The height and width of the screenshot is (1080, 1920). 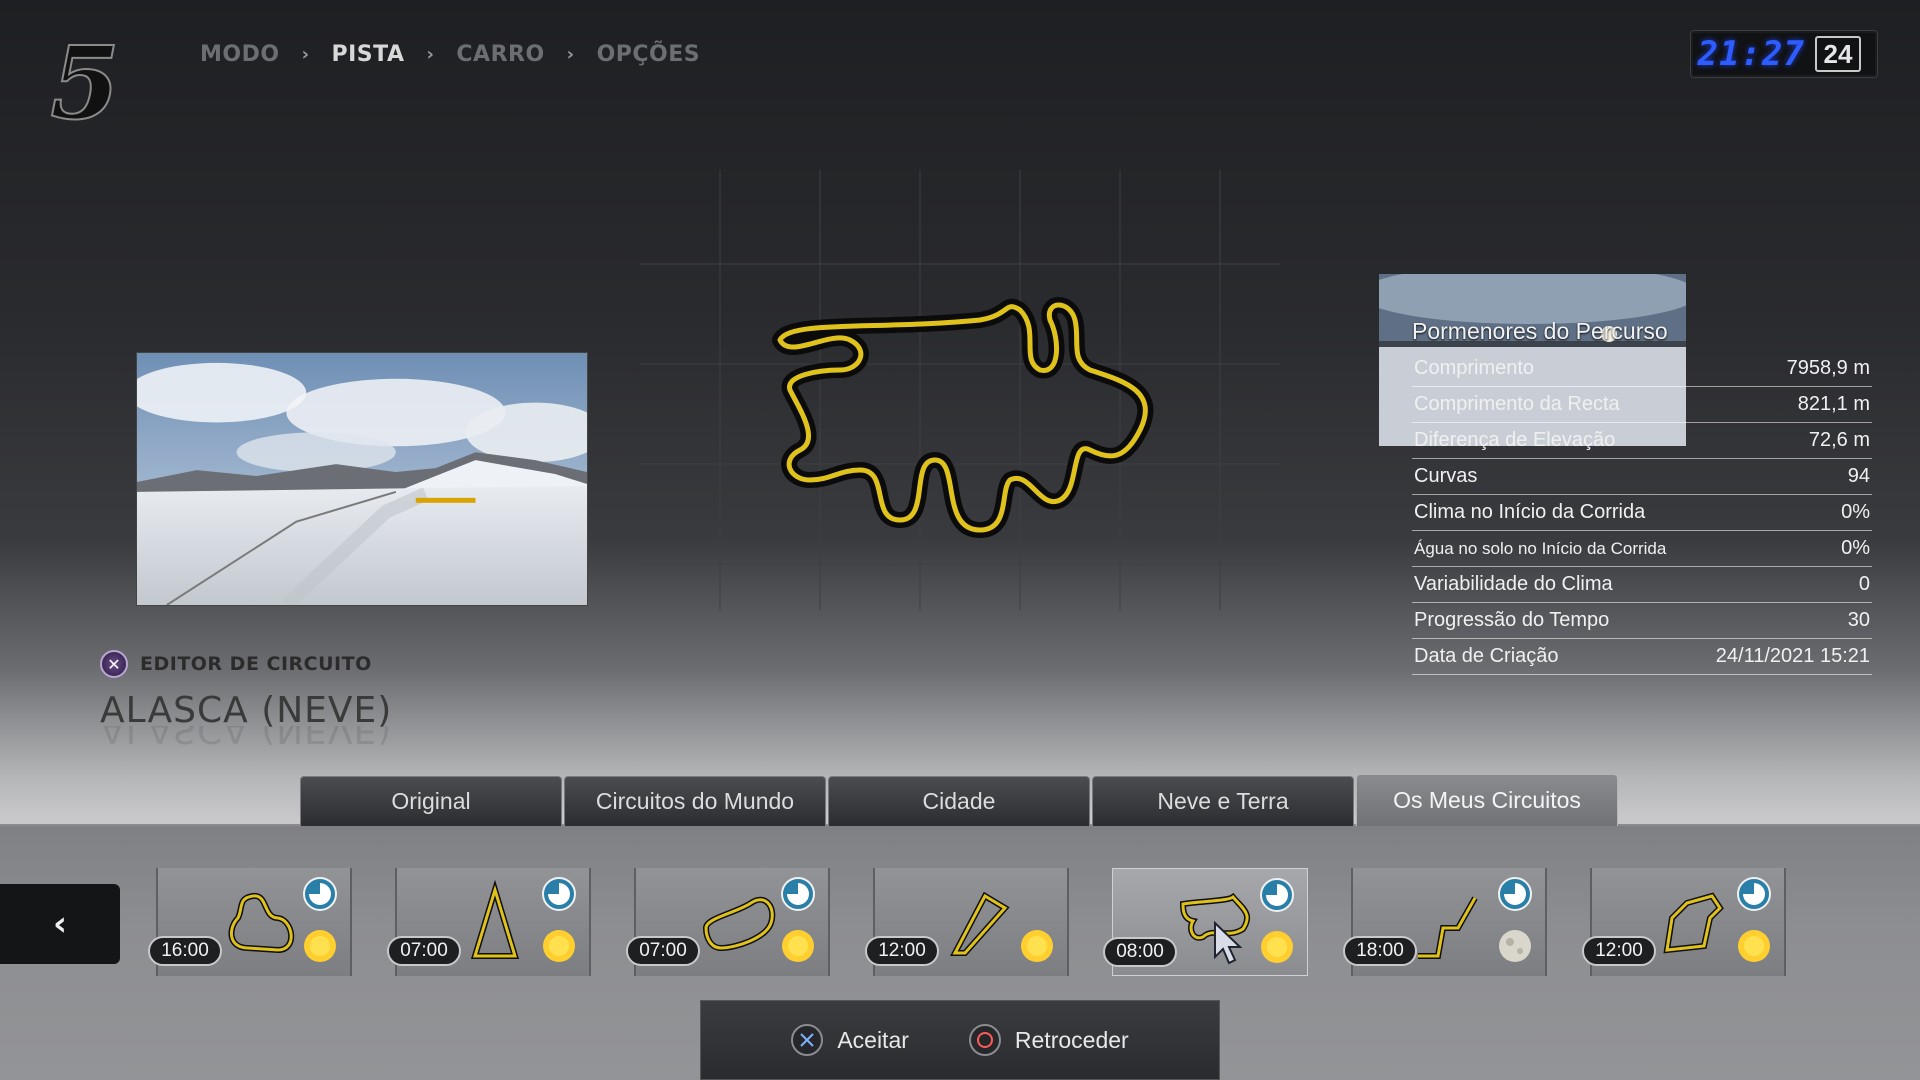 I want to click on action-bar: Aceitar Retroceder, so click(x=960, y=1040).